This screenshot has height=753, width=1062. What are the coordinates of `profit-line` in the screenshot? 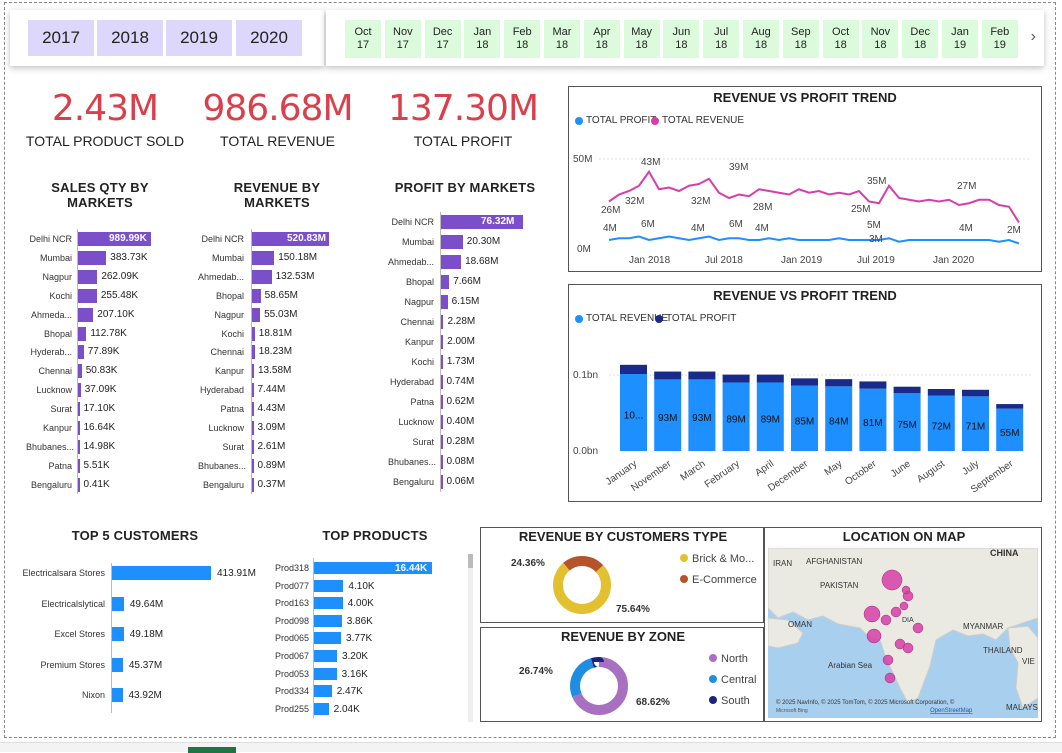 It's located at (814, 240).